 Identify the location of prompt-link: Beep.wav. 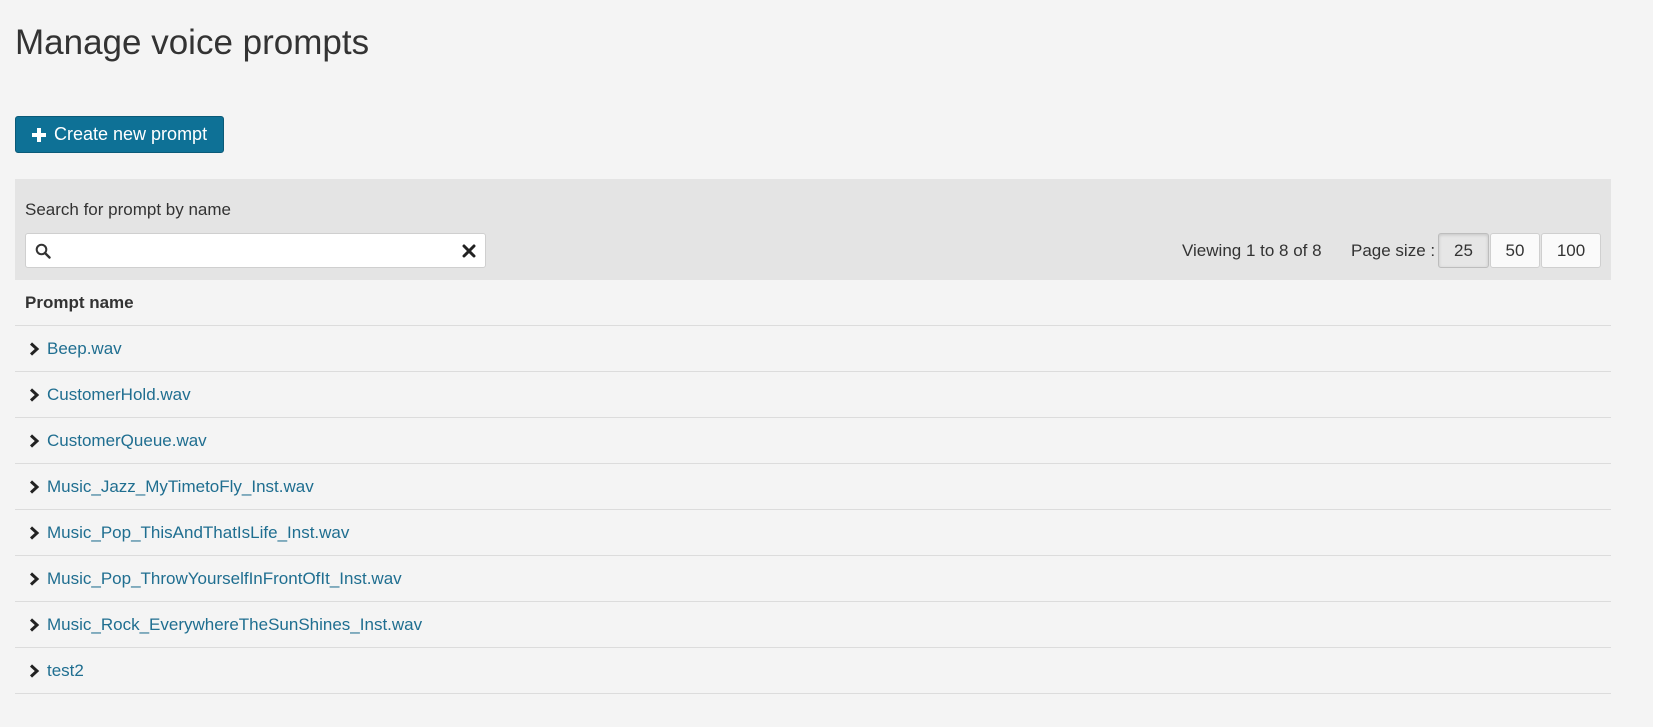
(84, 349).